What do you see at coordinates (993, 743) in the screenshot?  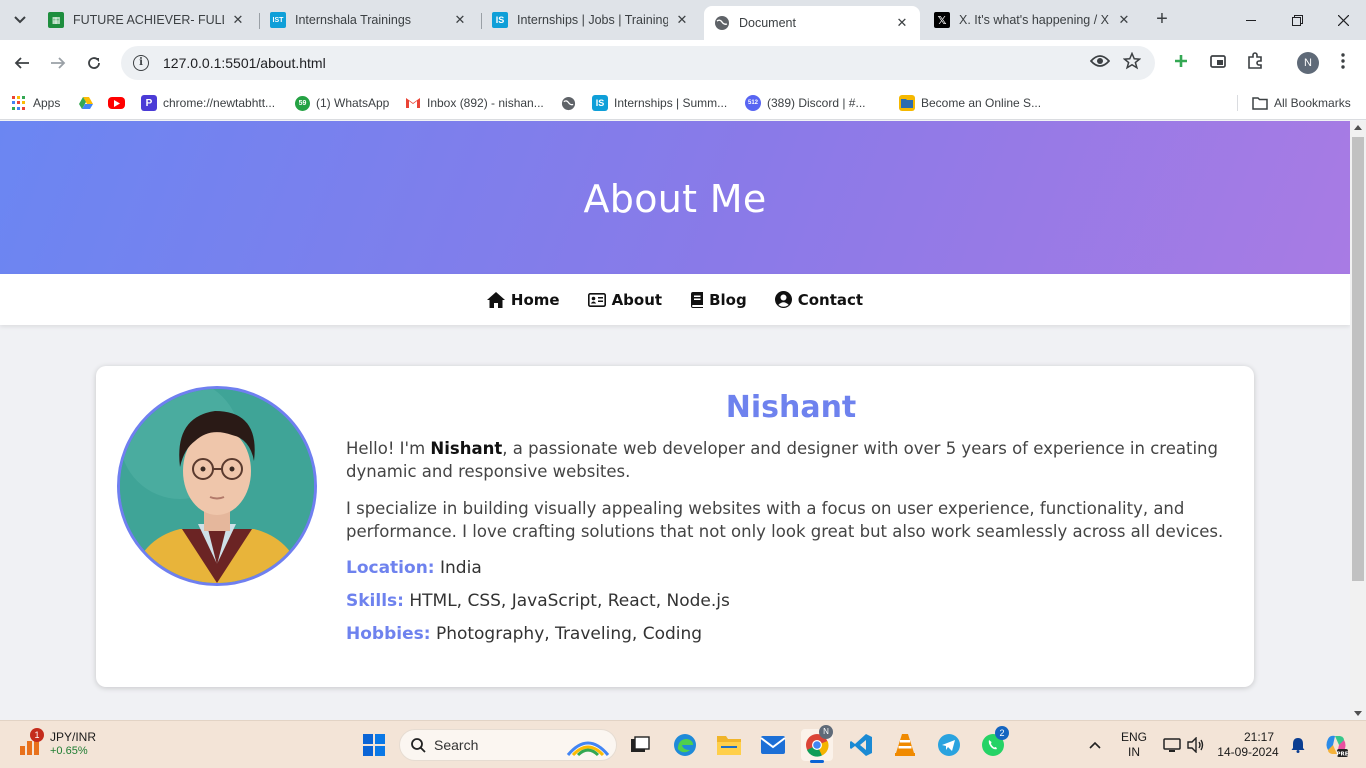 I see `whatsapp-button: 2` at bounding box center [993, 743].